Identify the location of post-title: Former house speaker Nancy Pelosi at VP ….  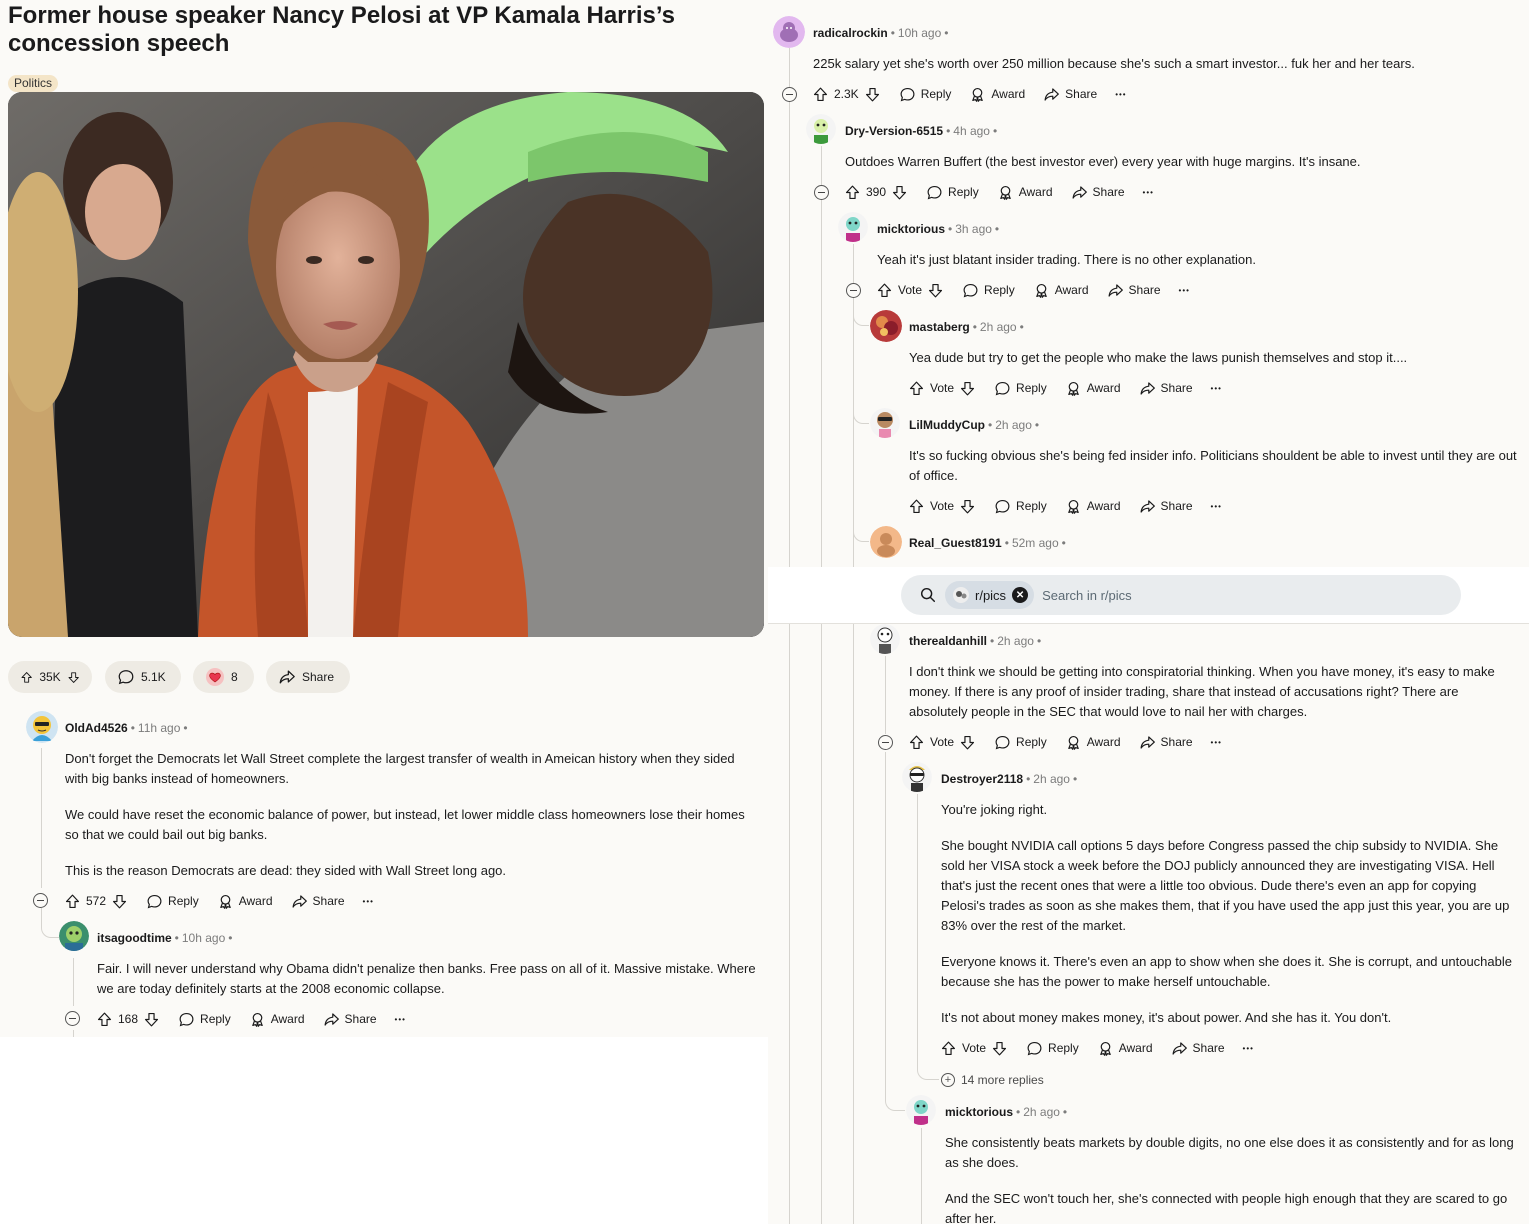
(388, 30).